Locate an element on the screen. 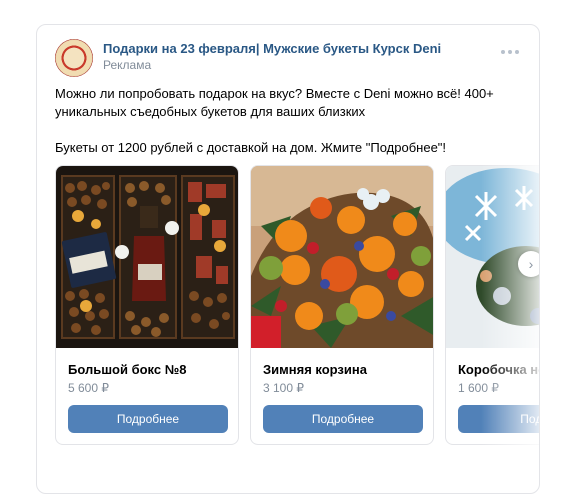 This screenshot has width=570, height=494. product-title: Зимняя корзина is located at coordinates (315, 369).